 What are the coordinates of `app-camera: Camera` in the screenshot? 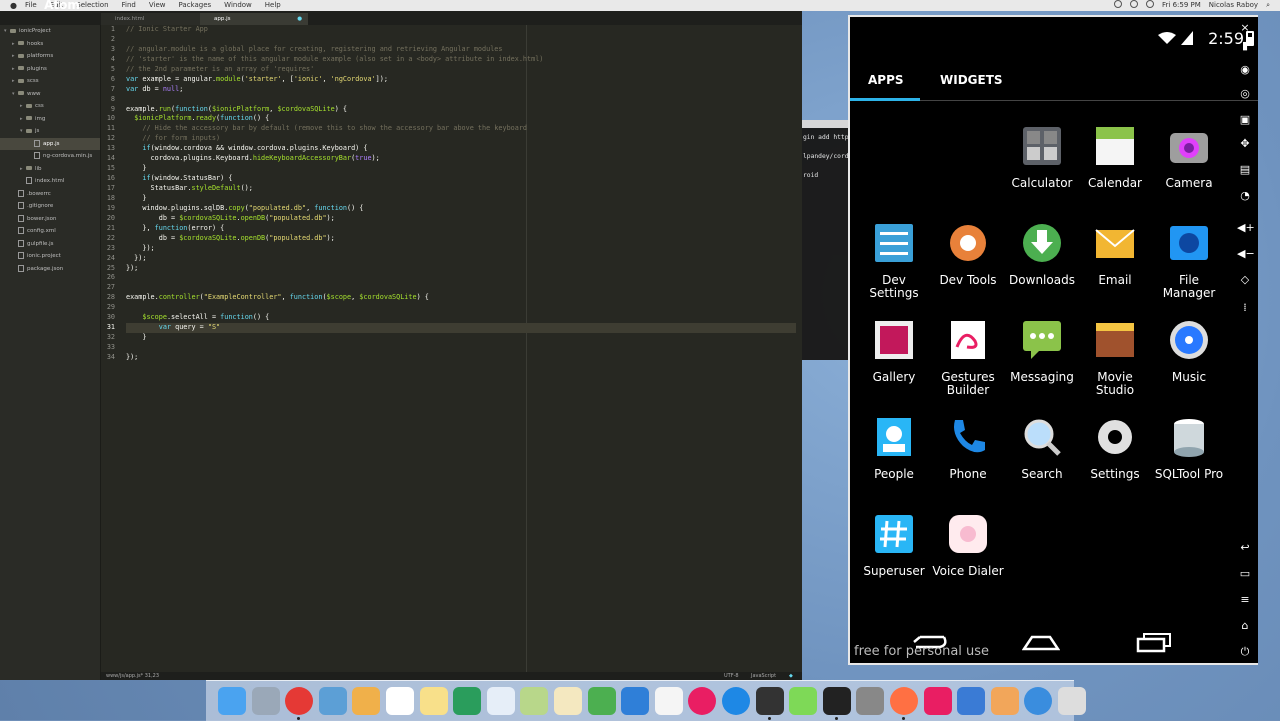 It's located at (1189, 156).